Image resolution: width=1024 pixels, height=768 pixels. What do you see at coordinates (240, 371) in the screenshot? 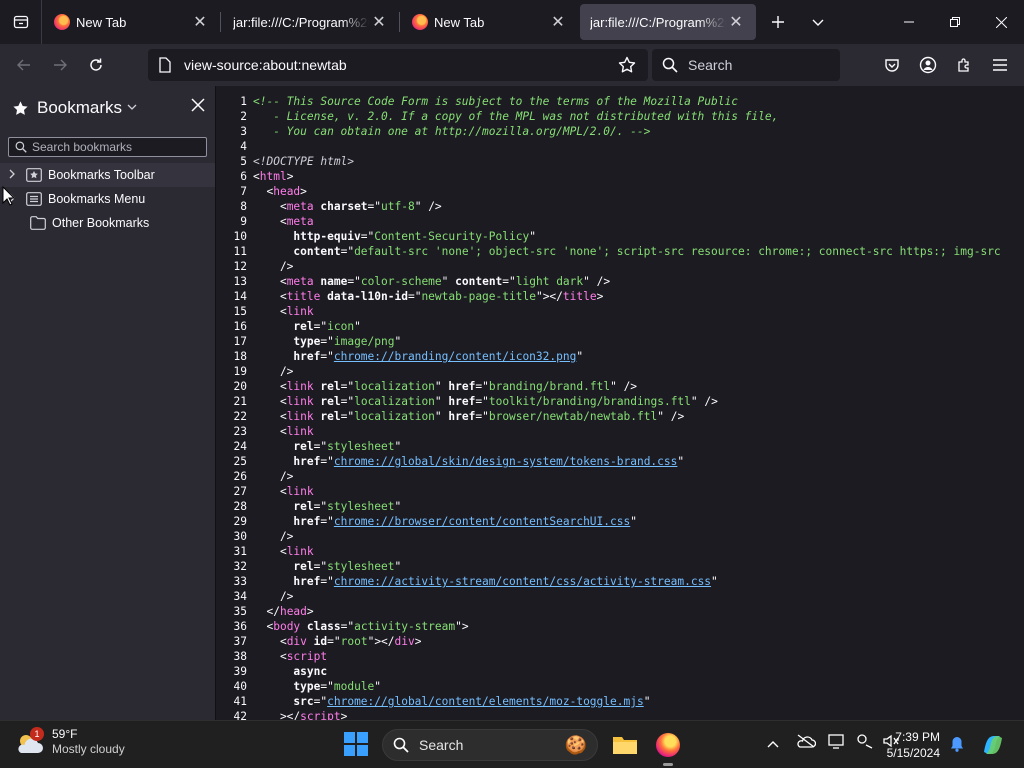
I see `line-number: 19` at bounding box center [240, 371].